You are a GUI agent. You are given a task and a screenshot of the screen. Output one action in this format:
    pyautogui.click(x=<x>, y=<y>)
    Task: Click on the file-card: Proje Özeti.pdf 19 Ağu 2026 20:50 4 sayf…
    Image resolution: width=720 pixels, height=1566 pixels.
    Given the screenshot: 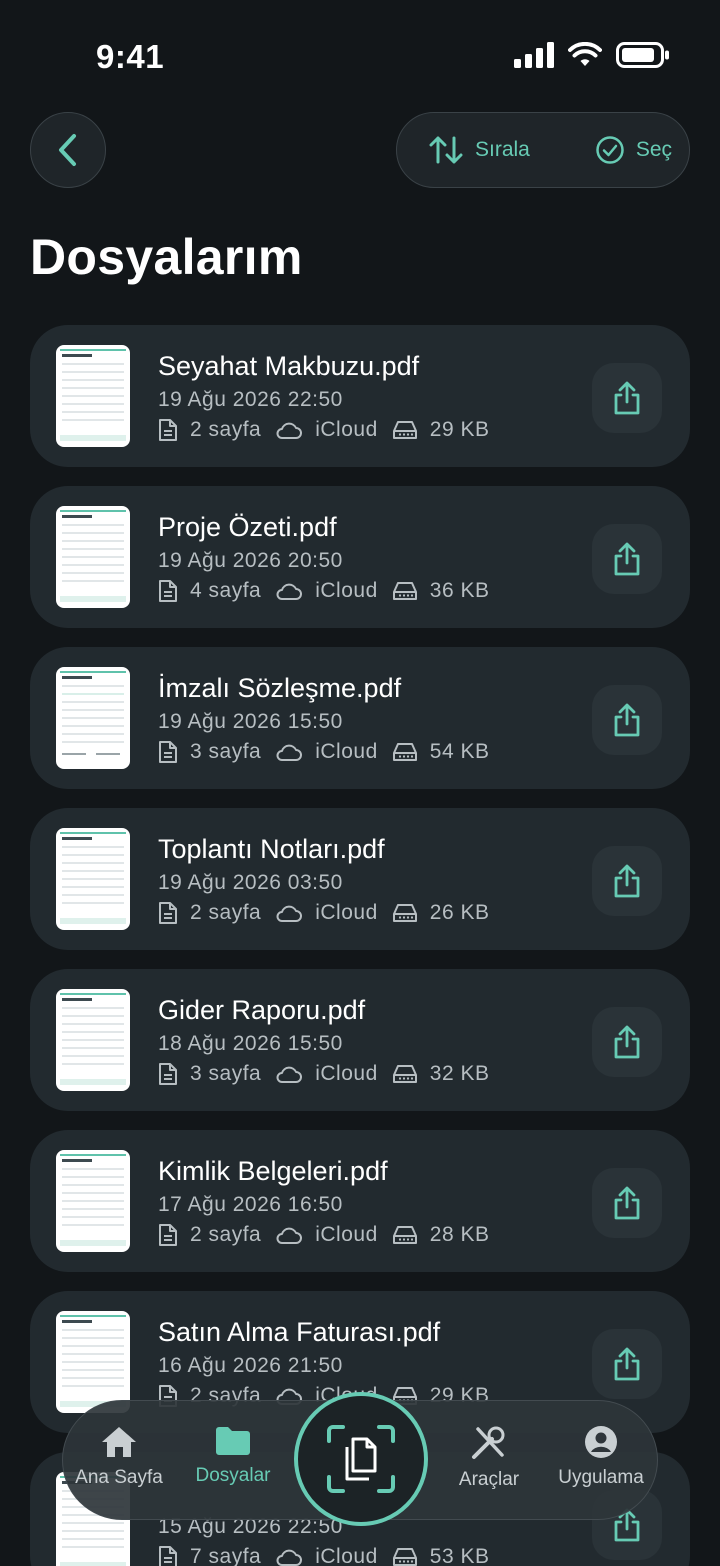 What is the action you would take?
    pyautogui.click(x=360, y=557)
    